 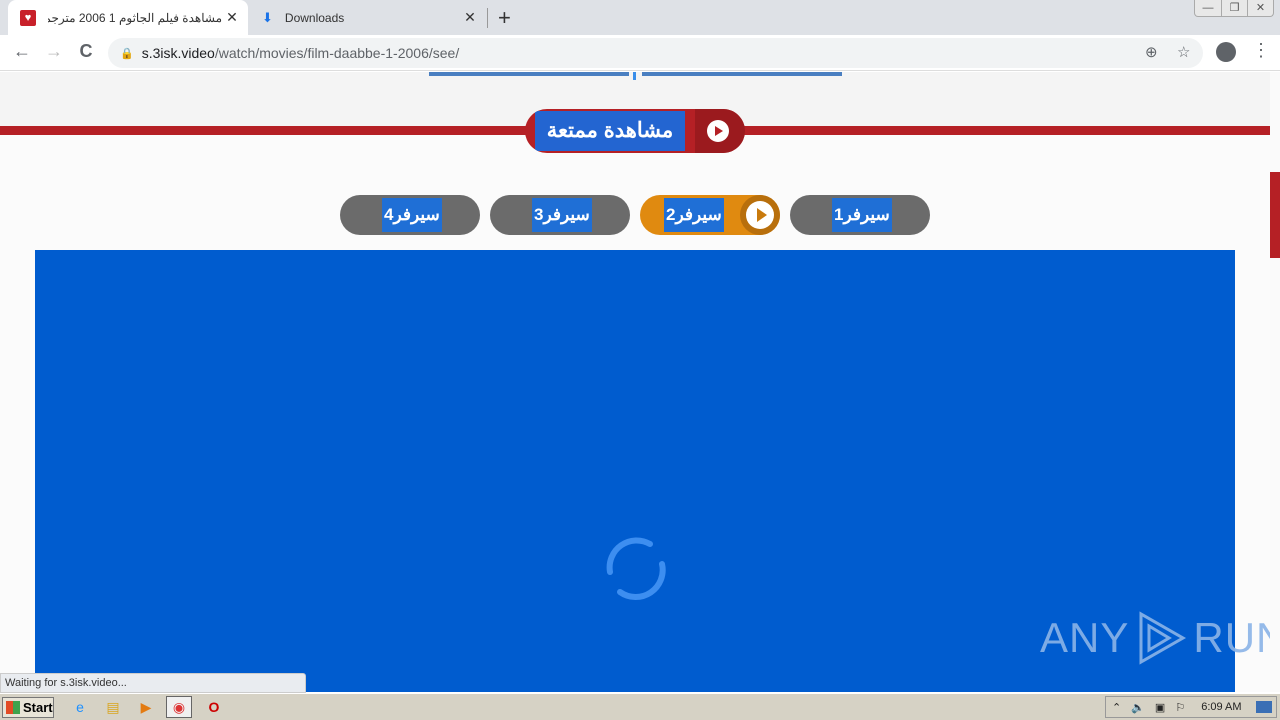 What do you see at coordinates (113, 707) in the screenshot?
I see `explorer-folder-icon: ▤` at bounding box center [113, 707].